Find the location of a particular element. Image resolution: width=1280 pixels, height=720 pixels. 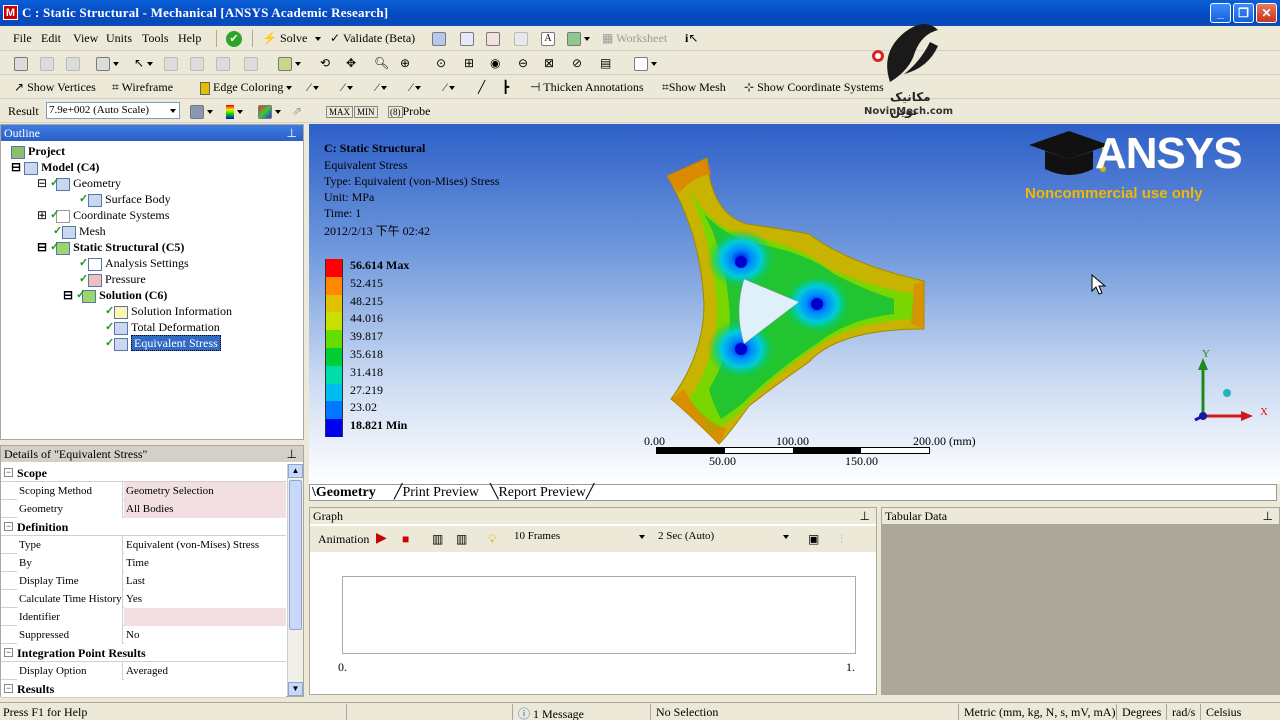

graph-options-icon: ⫶ is located at coordinates (841, 539).